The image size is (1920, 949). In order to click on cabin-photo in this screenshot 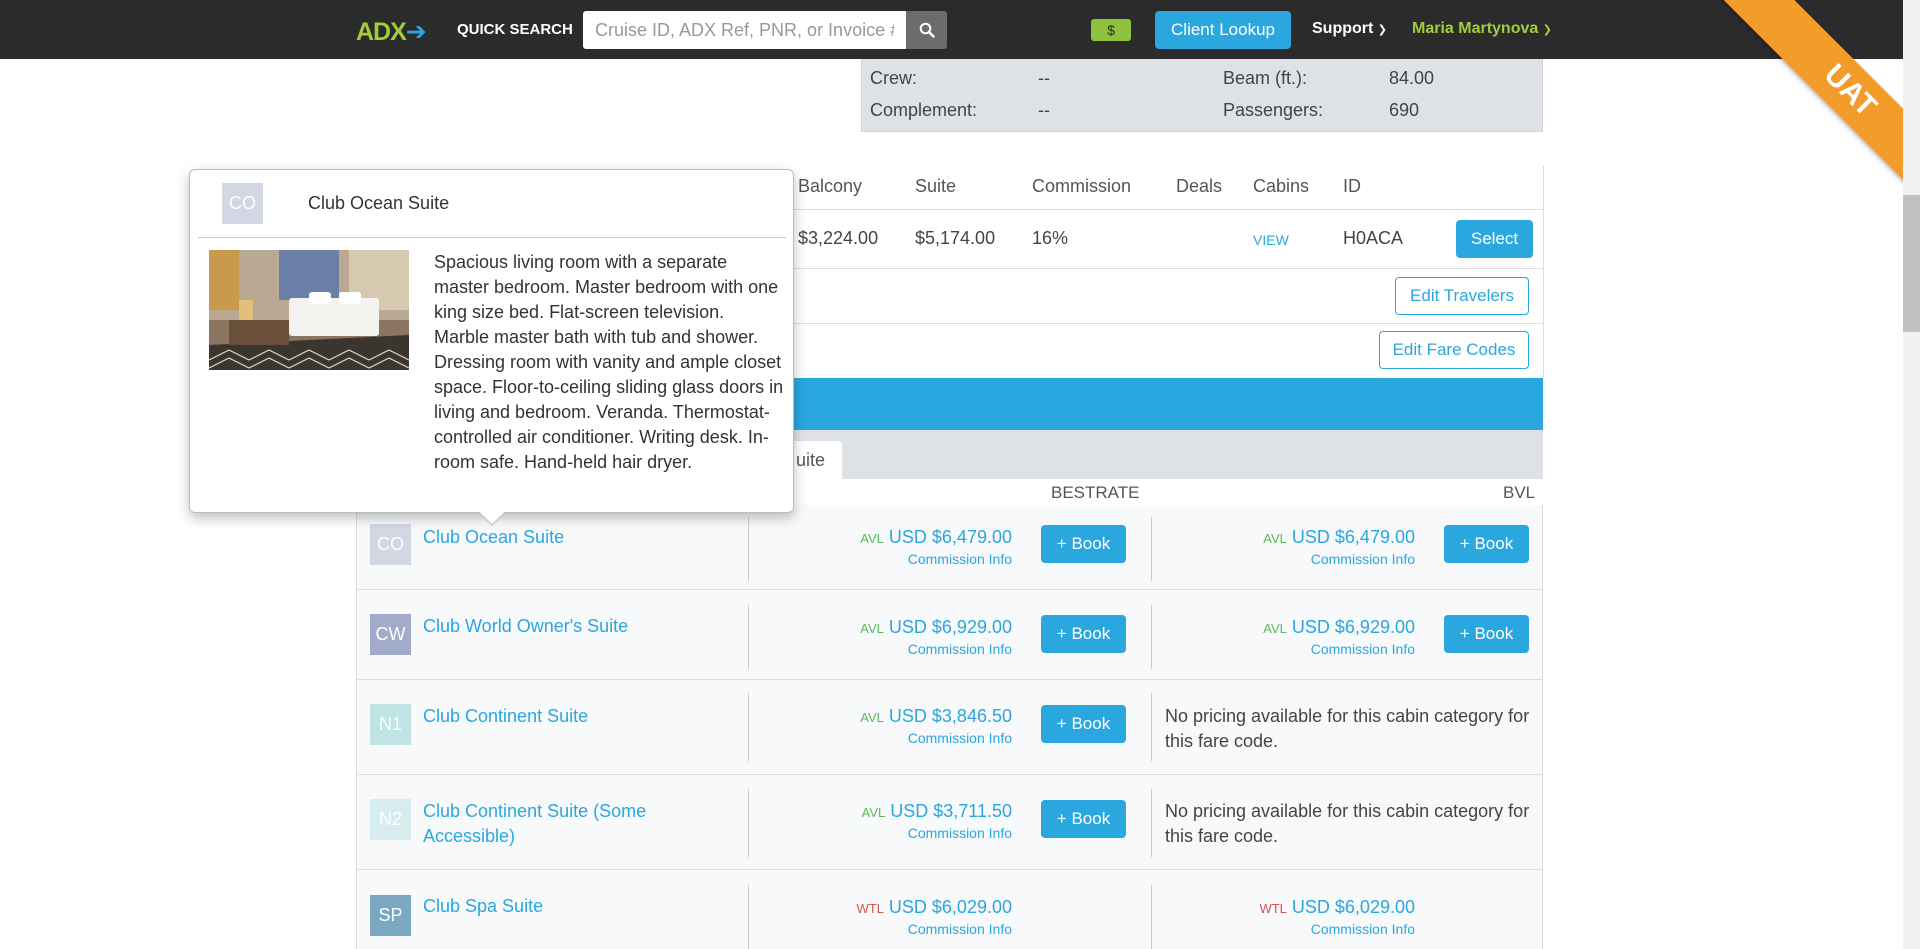, I will do `click(309, 310)`.